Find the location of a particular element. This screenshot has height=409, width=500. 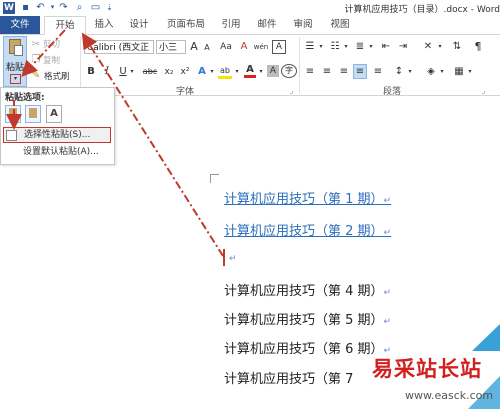

watermark-logo-text: 易采站长站 is located at coordinates (427, 368).